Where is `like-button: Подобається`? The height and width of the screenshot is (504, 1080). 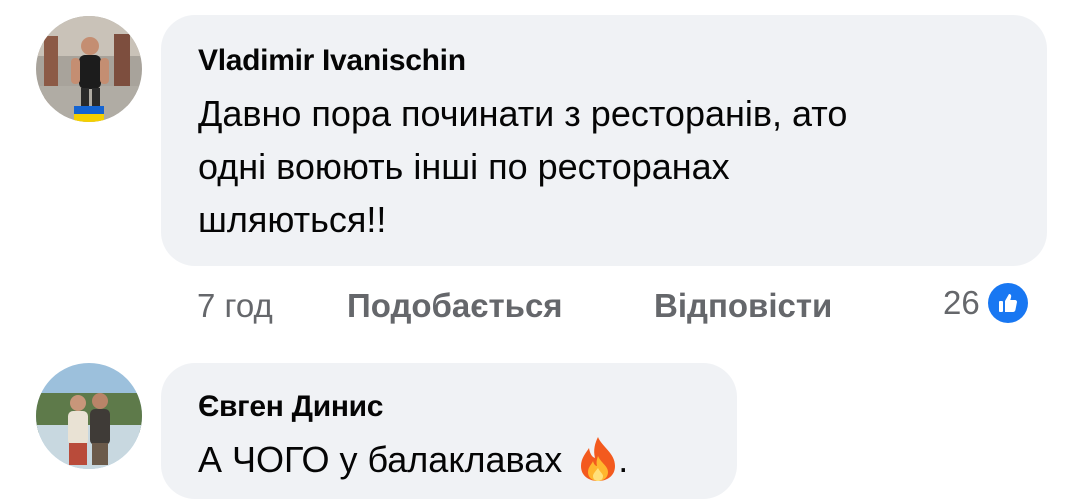
like-button: Подобається is located at coordinates (455, 306).